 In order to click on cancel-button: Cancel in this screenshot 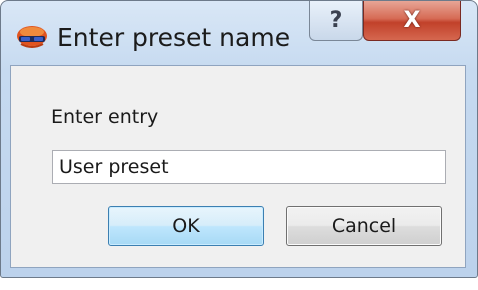, I will do `click(364, 226)`.